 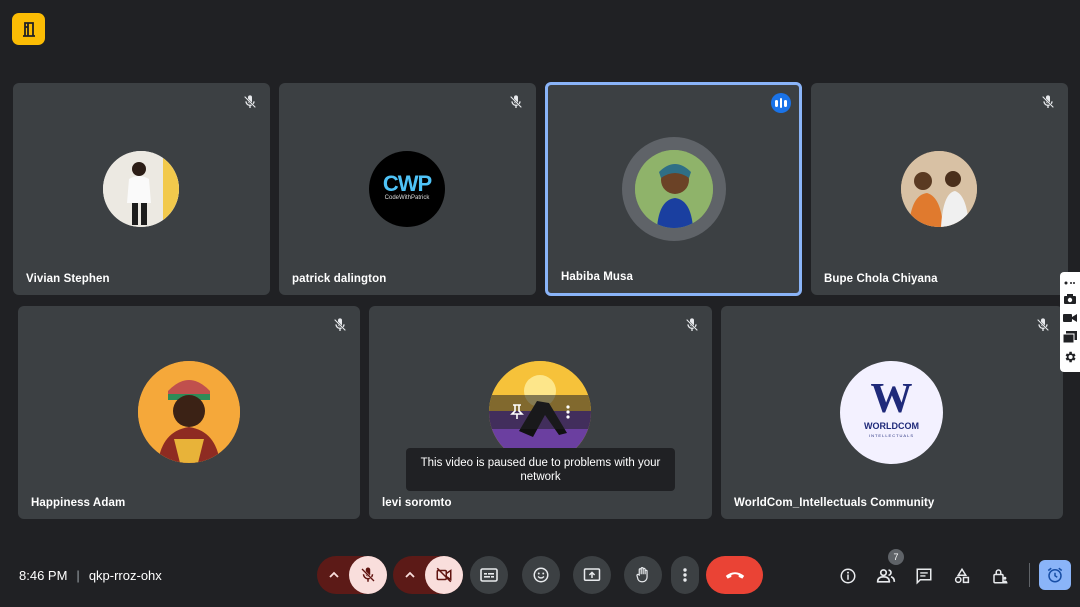 I want to click on side-extension-dock, so click(x=1070, y=322).